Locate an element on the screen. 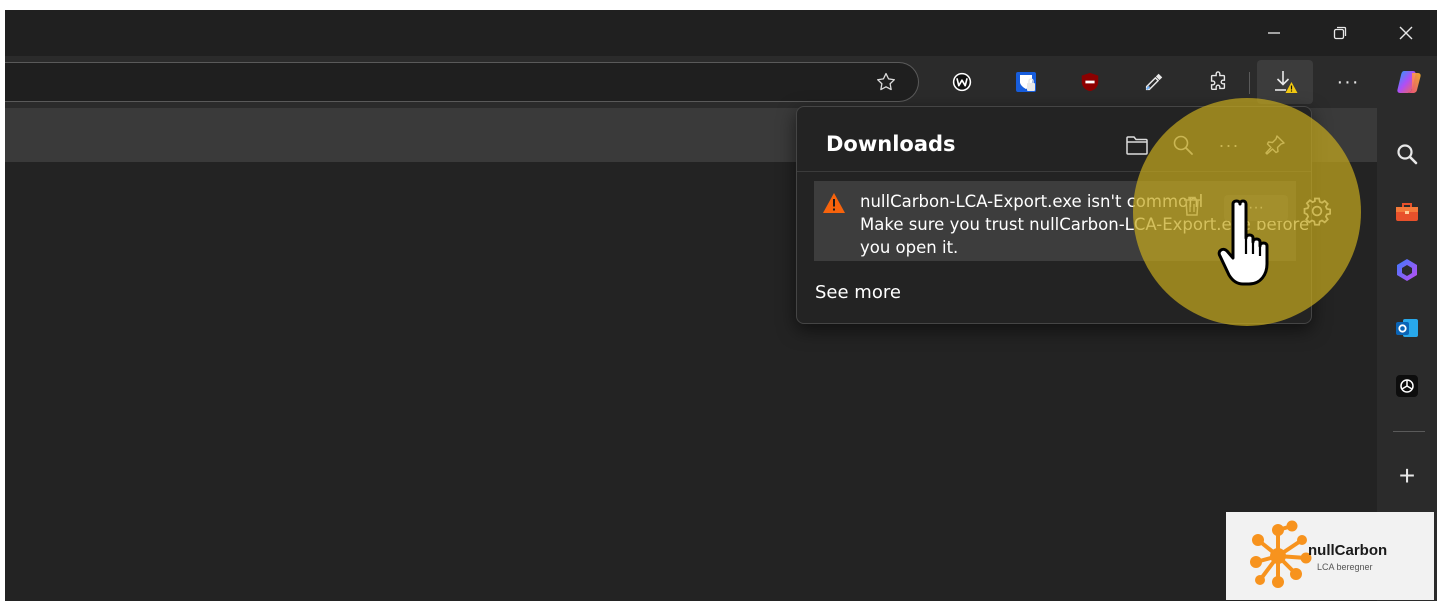  bitwarden-button is located at coordinates (1026, 82).